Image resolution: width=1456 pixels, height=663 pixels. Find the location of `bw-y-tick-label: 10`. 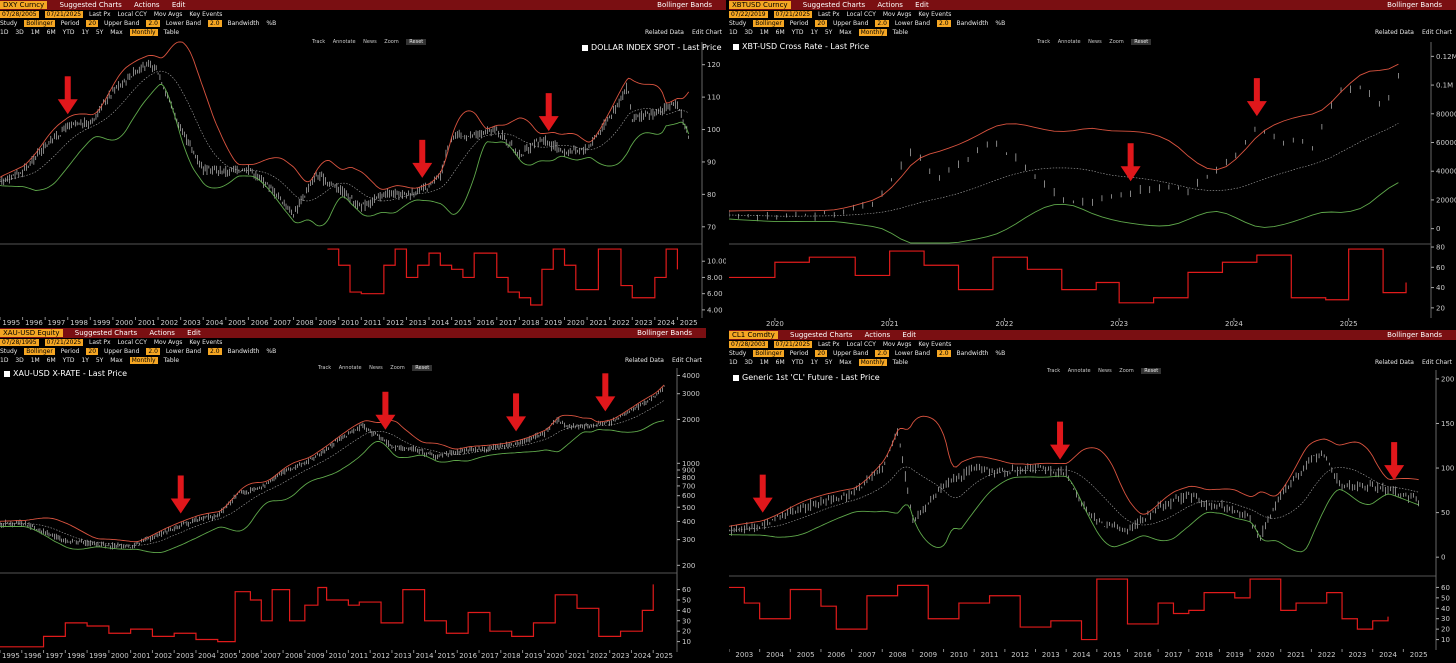

bw-y-tick-label: 10 is located at coordinates (686, 642).